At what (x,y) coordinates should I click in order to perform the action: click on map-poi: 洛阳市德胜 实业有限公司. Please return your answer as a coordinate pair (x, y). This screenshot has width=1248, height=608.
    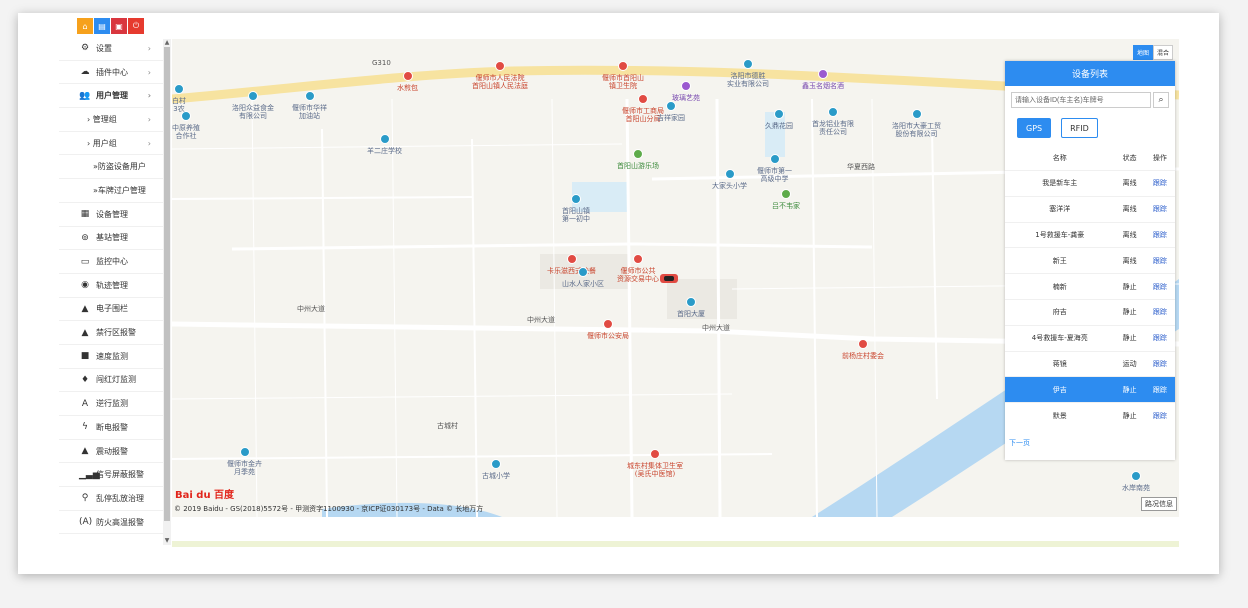
    Looking at the image, I should click on (748, 73).